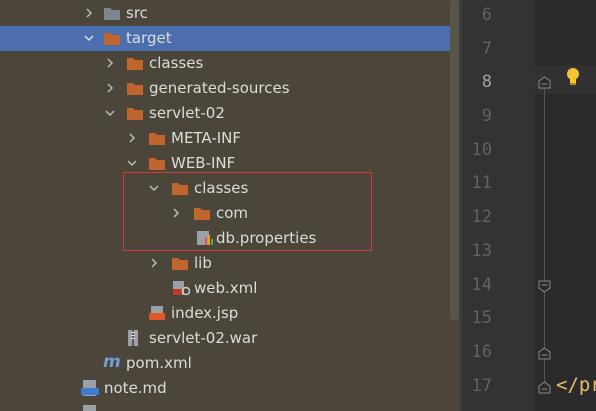 The height and width of the screenshot is (411, 596). I want to click on markdown-file-icon, so click(90, 388).